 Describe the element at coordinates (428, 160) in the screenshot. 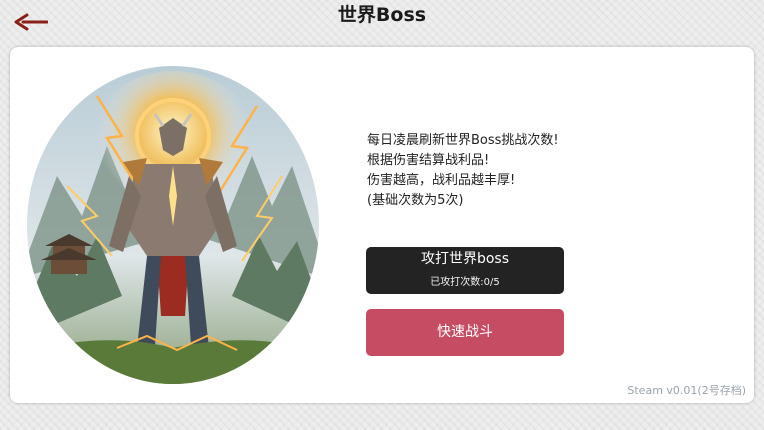

I see `description-line: 根据伤害结算战利品!` at that location.